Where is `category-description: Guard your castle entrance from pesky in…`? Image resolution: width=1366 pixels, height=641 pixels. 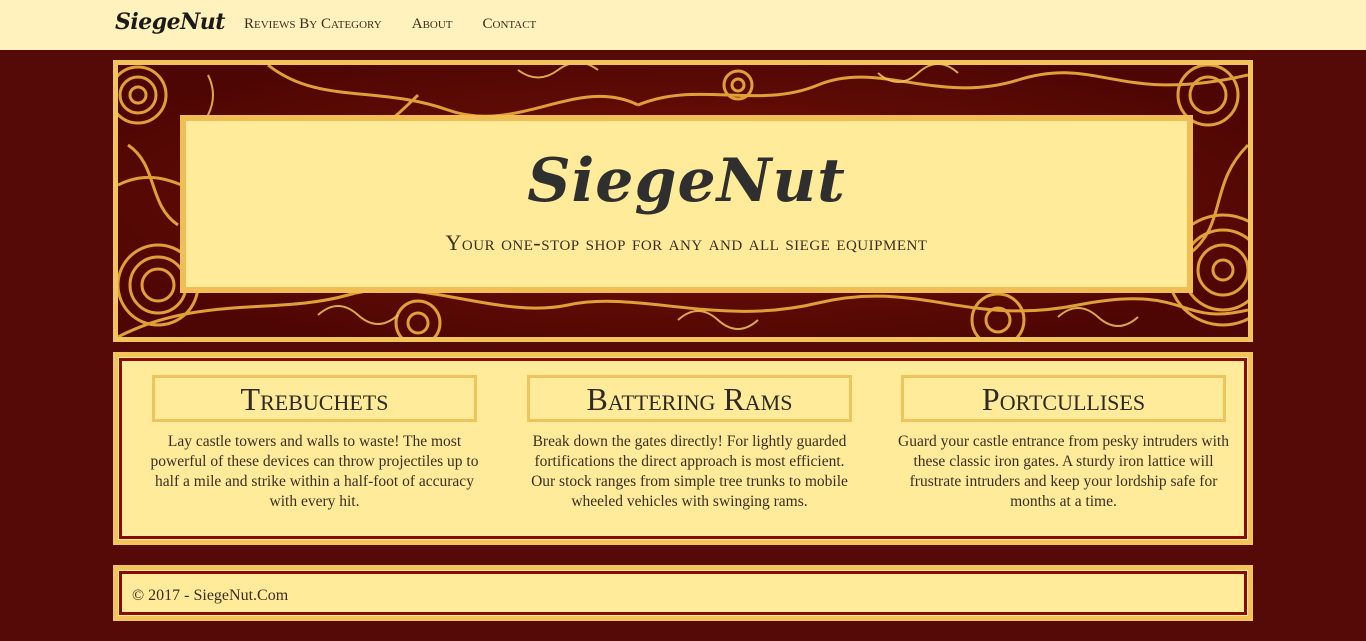
category-description: Guard your castle entrance from pesky in… is located at coordinates (1063, 471).